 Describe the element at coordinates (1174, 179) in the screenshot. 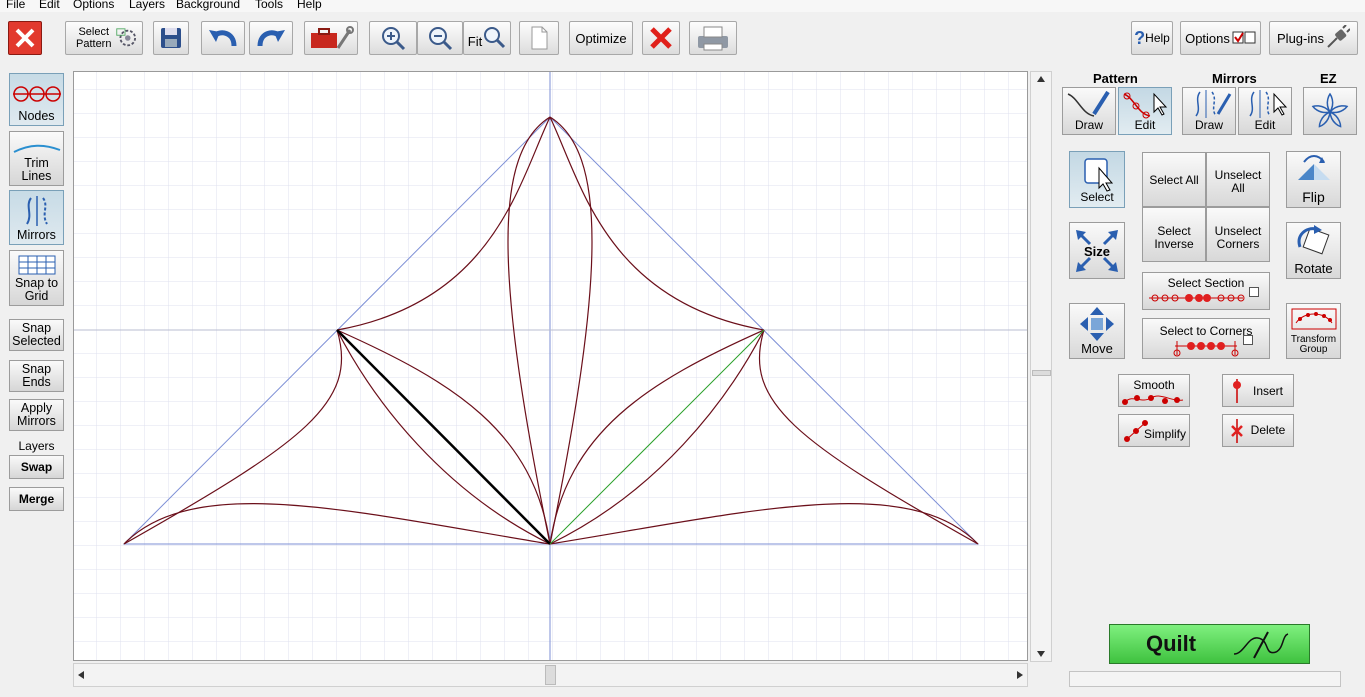

I see `select-all-button: Select All` at that location.